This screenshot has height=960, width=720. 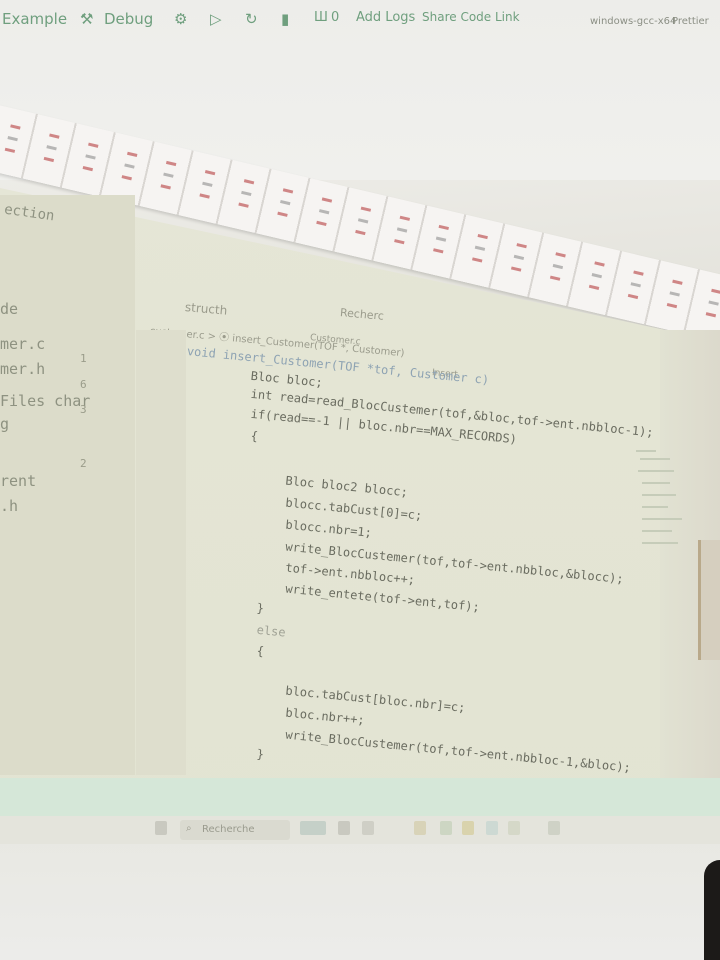 What do you see at coordinates (161, 552) in the screenshot?
I see `line-number-gutter` at bounding box center [161, 552].